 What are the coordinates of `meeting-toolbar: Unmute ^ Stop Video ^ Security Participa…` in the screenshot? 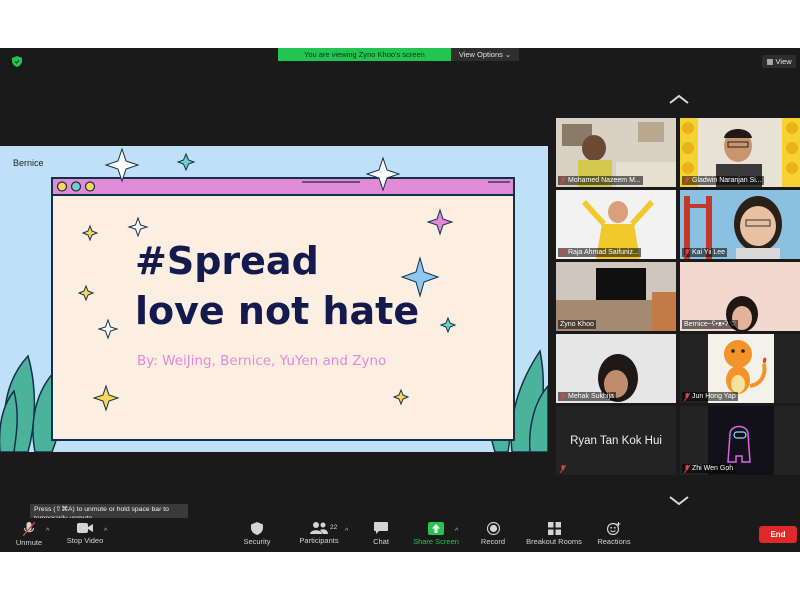 It's located at (400, 535).